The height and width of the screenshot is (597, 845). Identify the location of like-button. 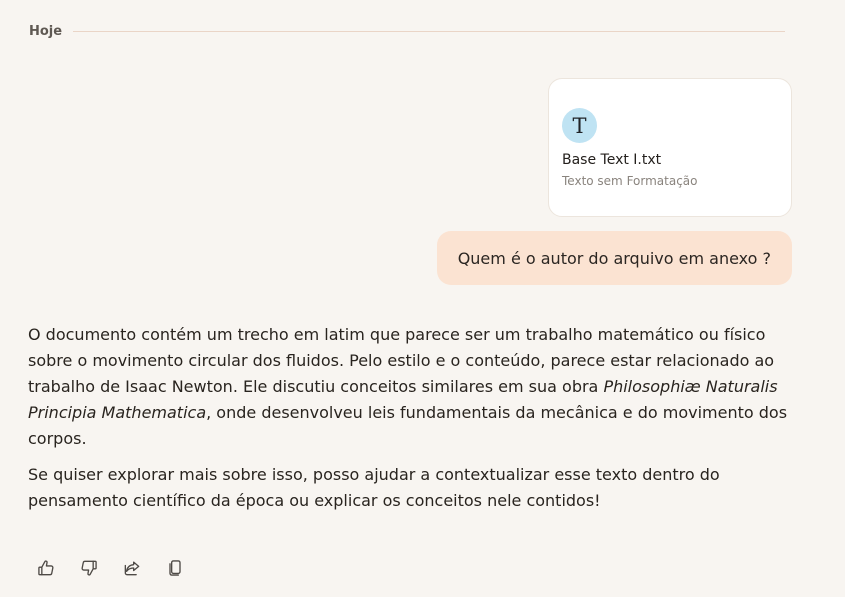
(46, 568).